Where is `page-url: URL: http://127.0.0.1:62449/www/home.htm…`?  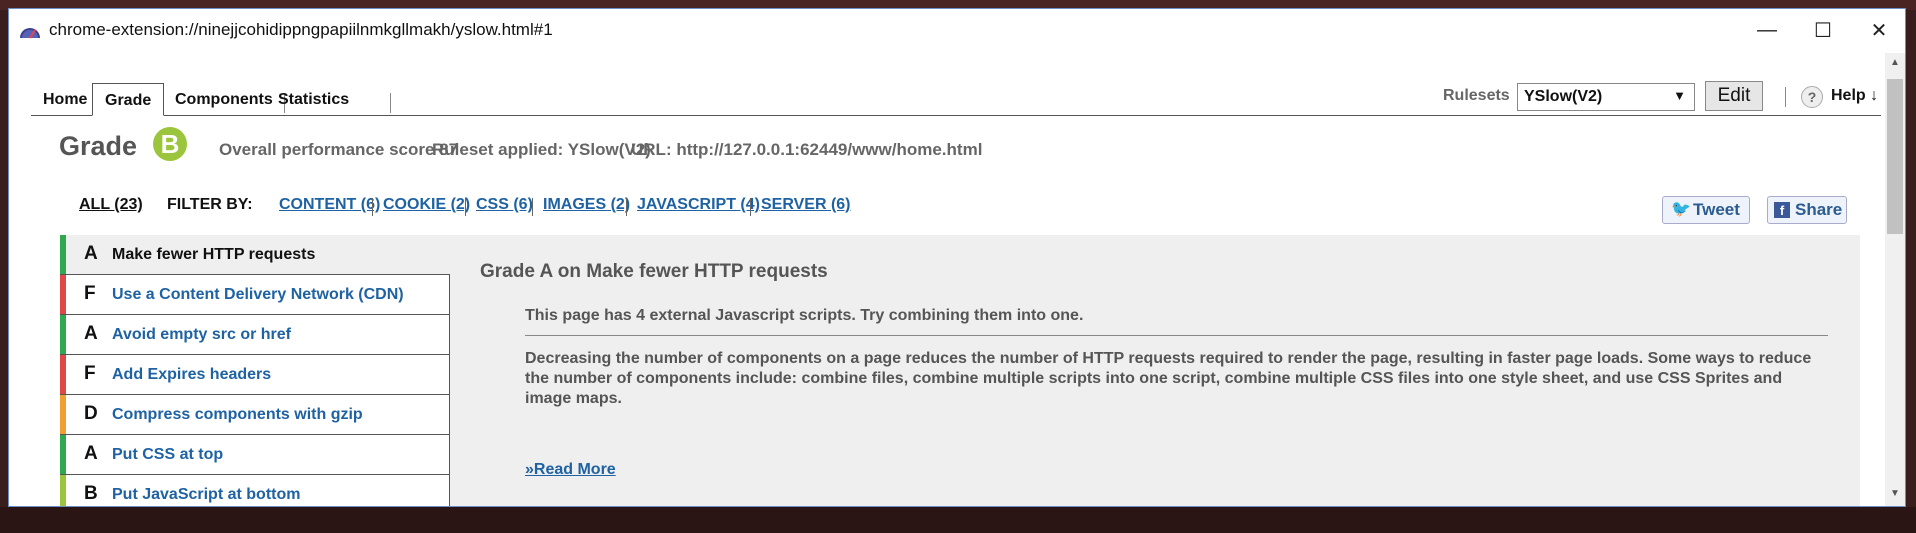
page-url: URL: http://127.0.0.1:62449/www/home.htm… is located at coordinates (807, 149).